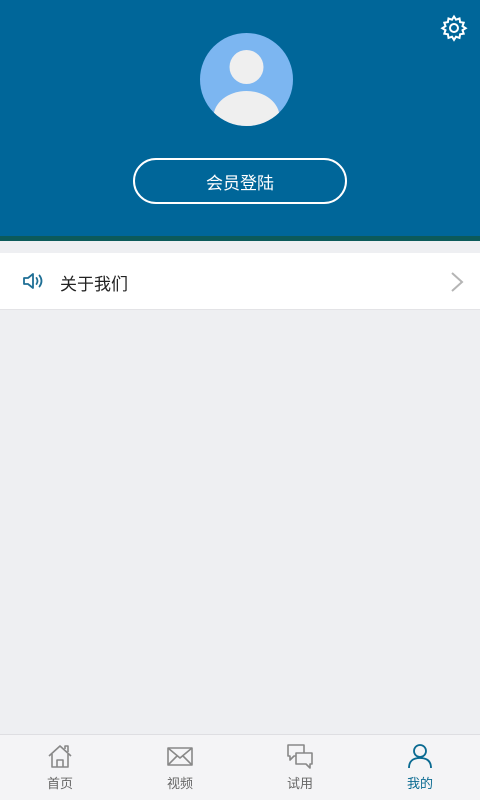 This screenshot has width=480, height=800. Describe the element at coordinates (246, 79) in the screenshot. I see `avatar-icon` at that location.